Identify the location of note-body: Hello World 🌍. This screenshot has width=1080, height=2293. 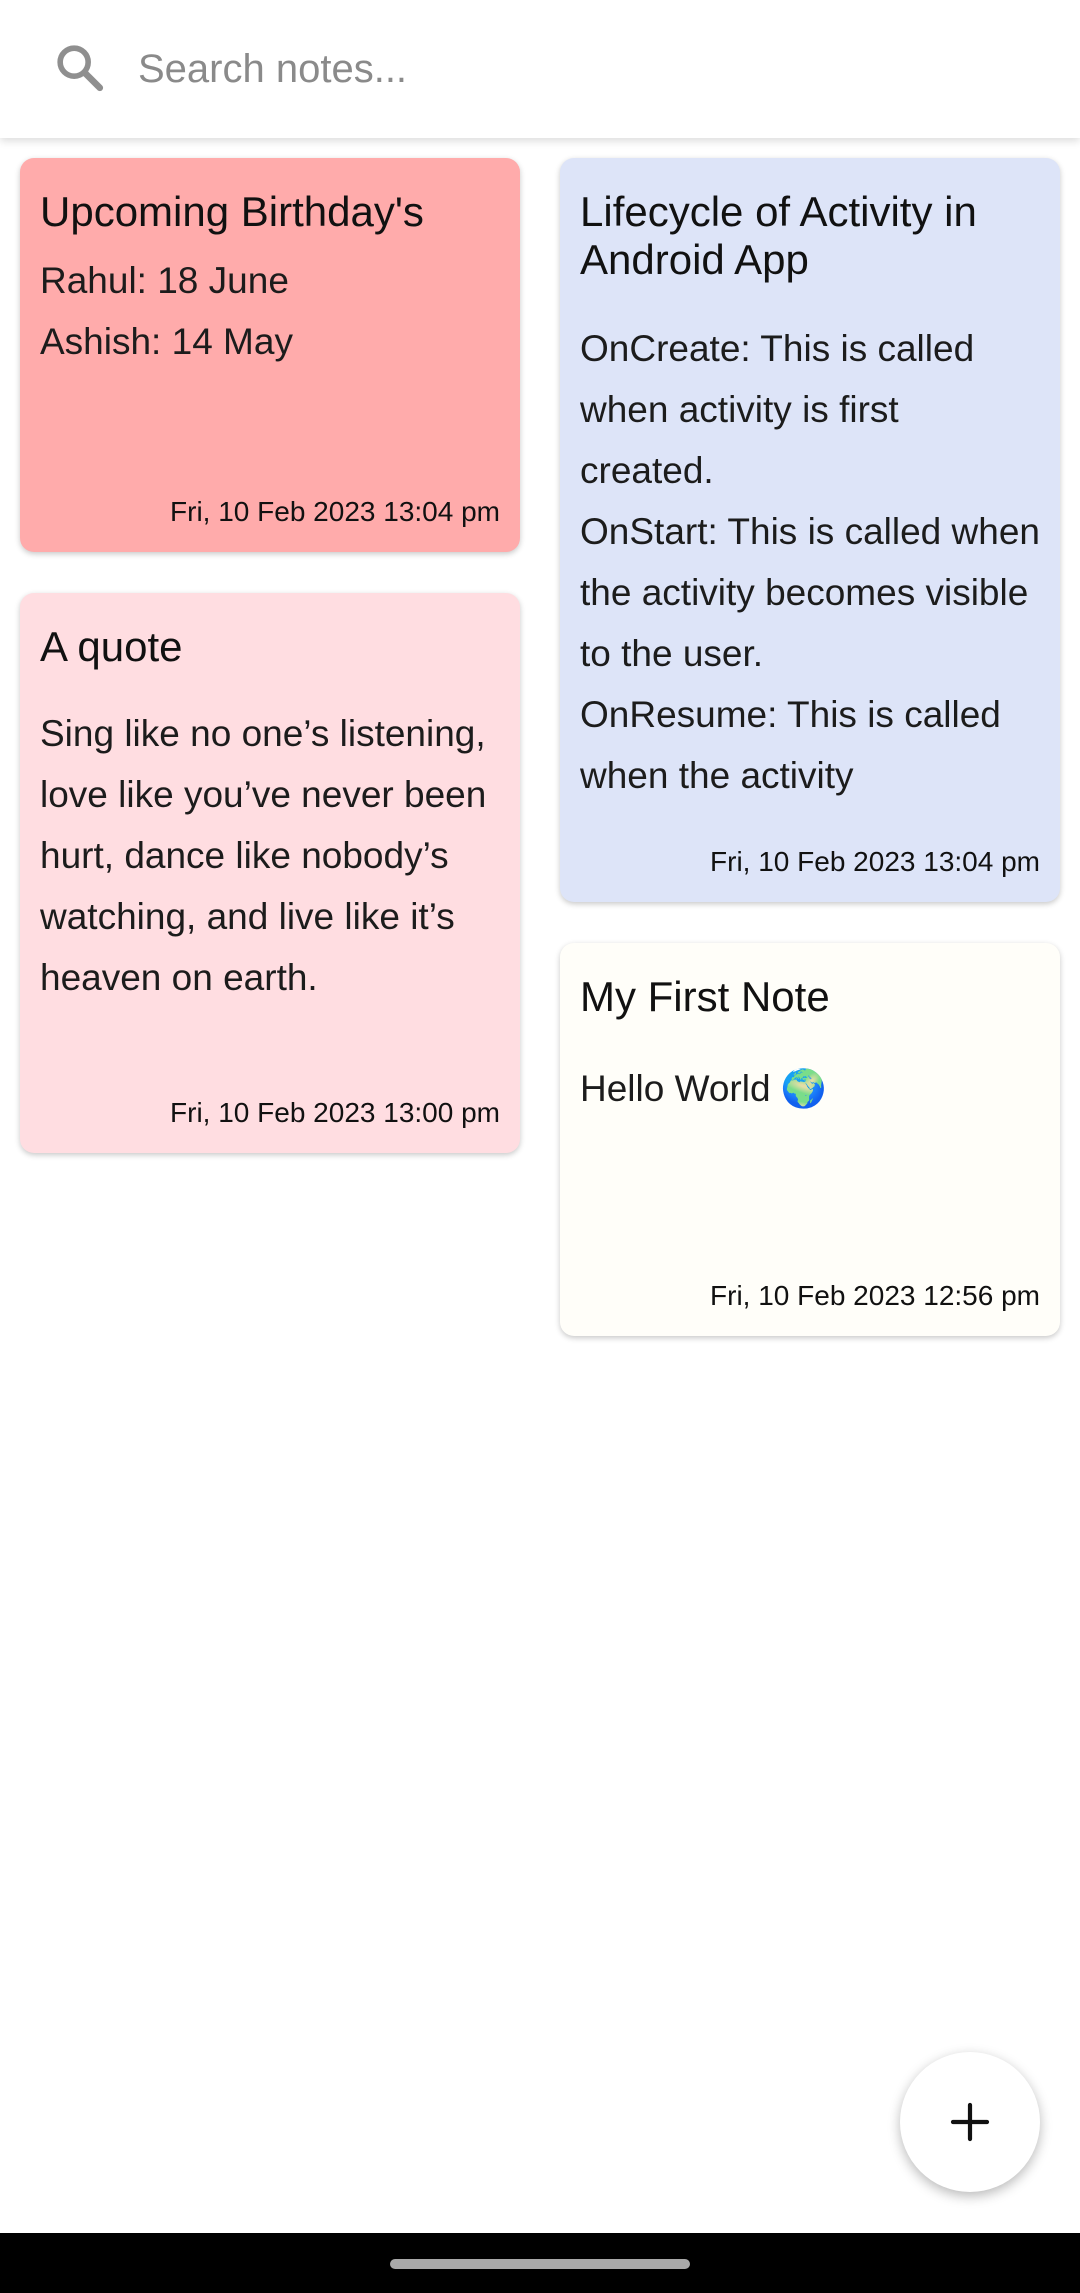
(703, 1088).